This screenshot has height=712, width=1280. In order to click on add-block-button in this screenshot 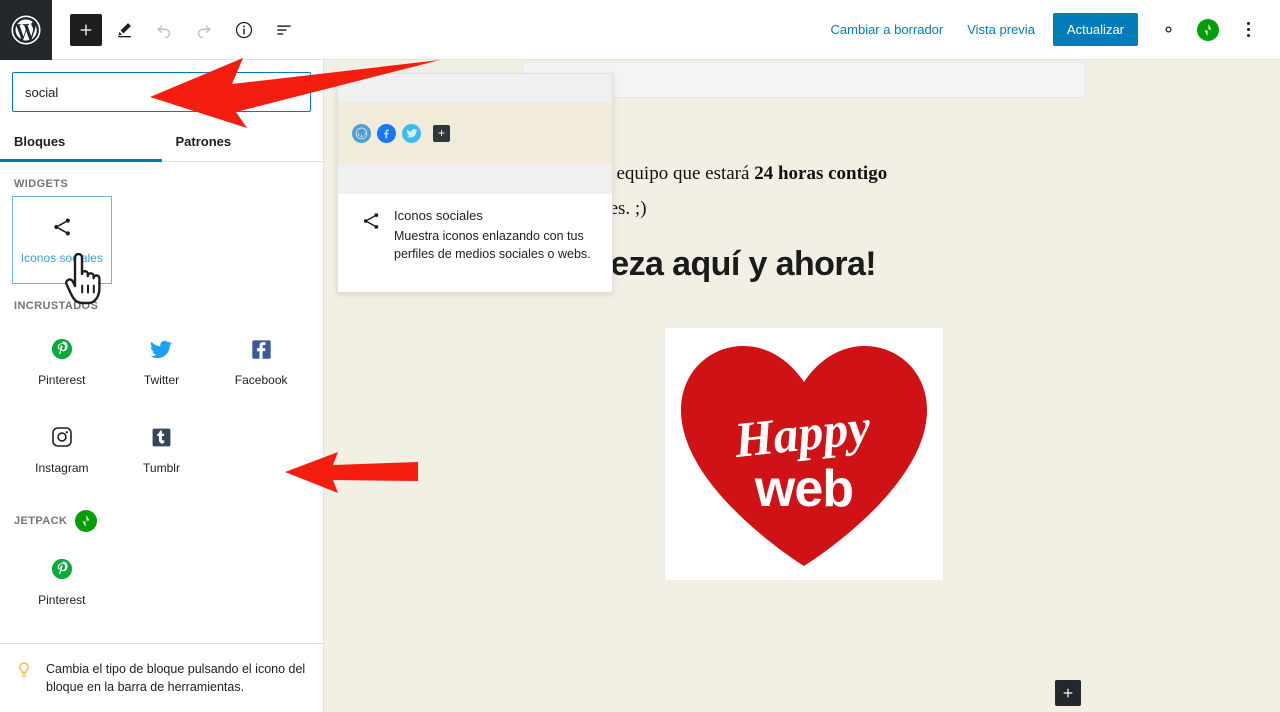, I will do `click(86, 29)`.